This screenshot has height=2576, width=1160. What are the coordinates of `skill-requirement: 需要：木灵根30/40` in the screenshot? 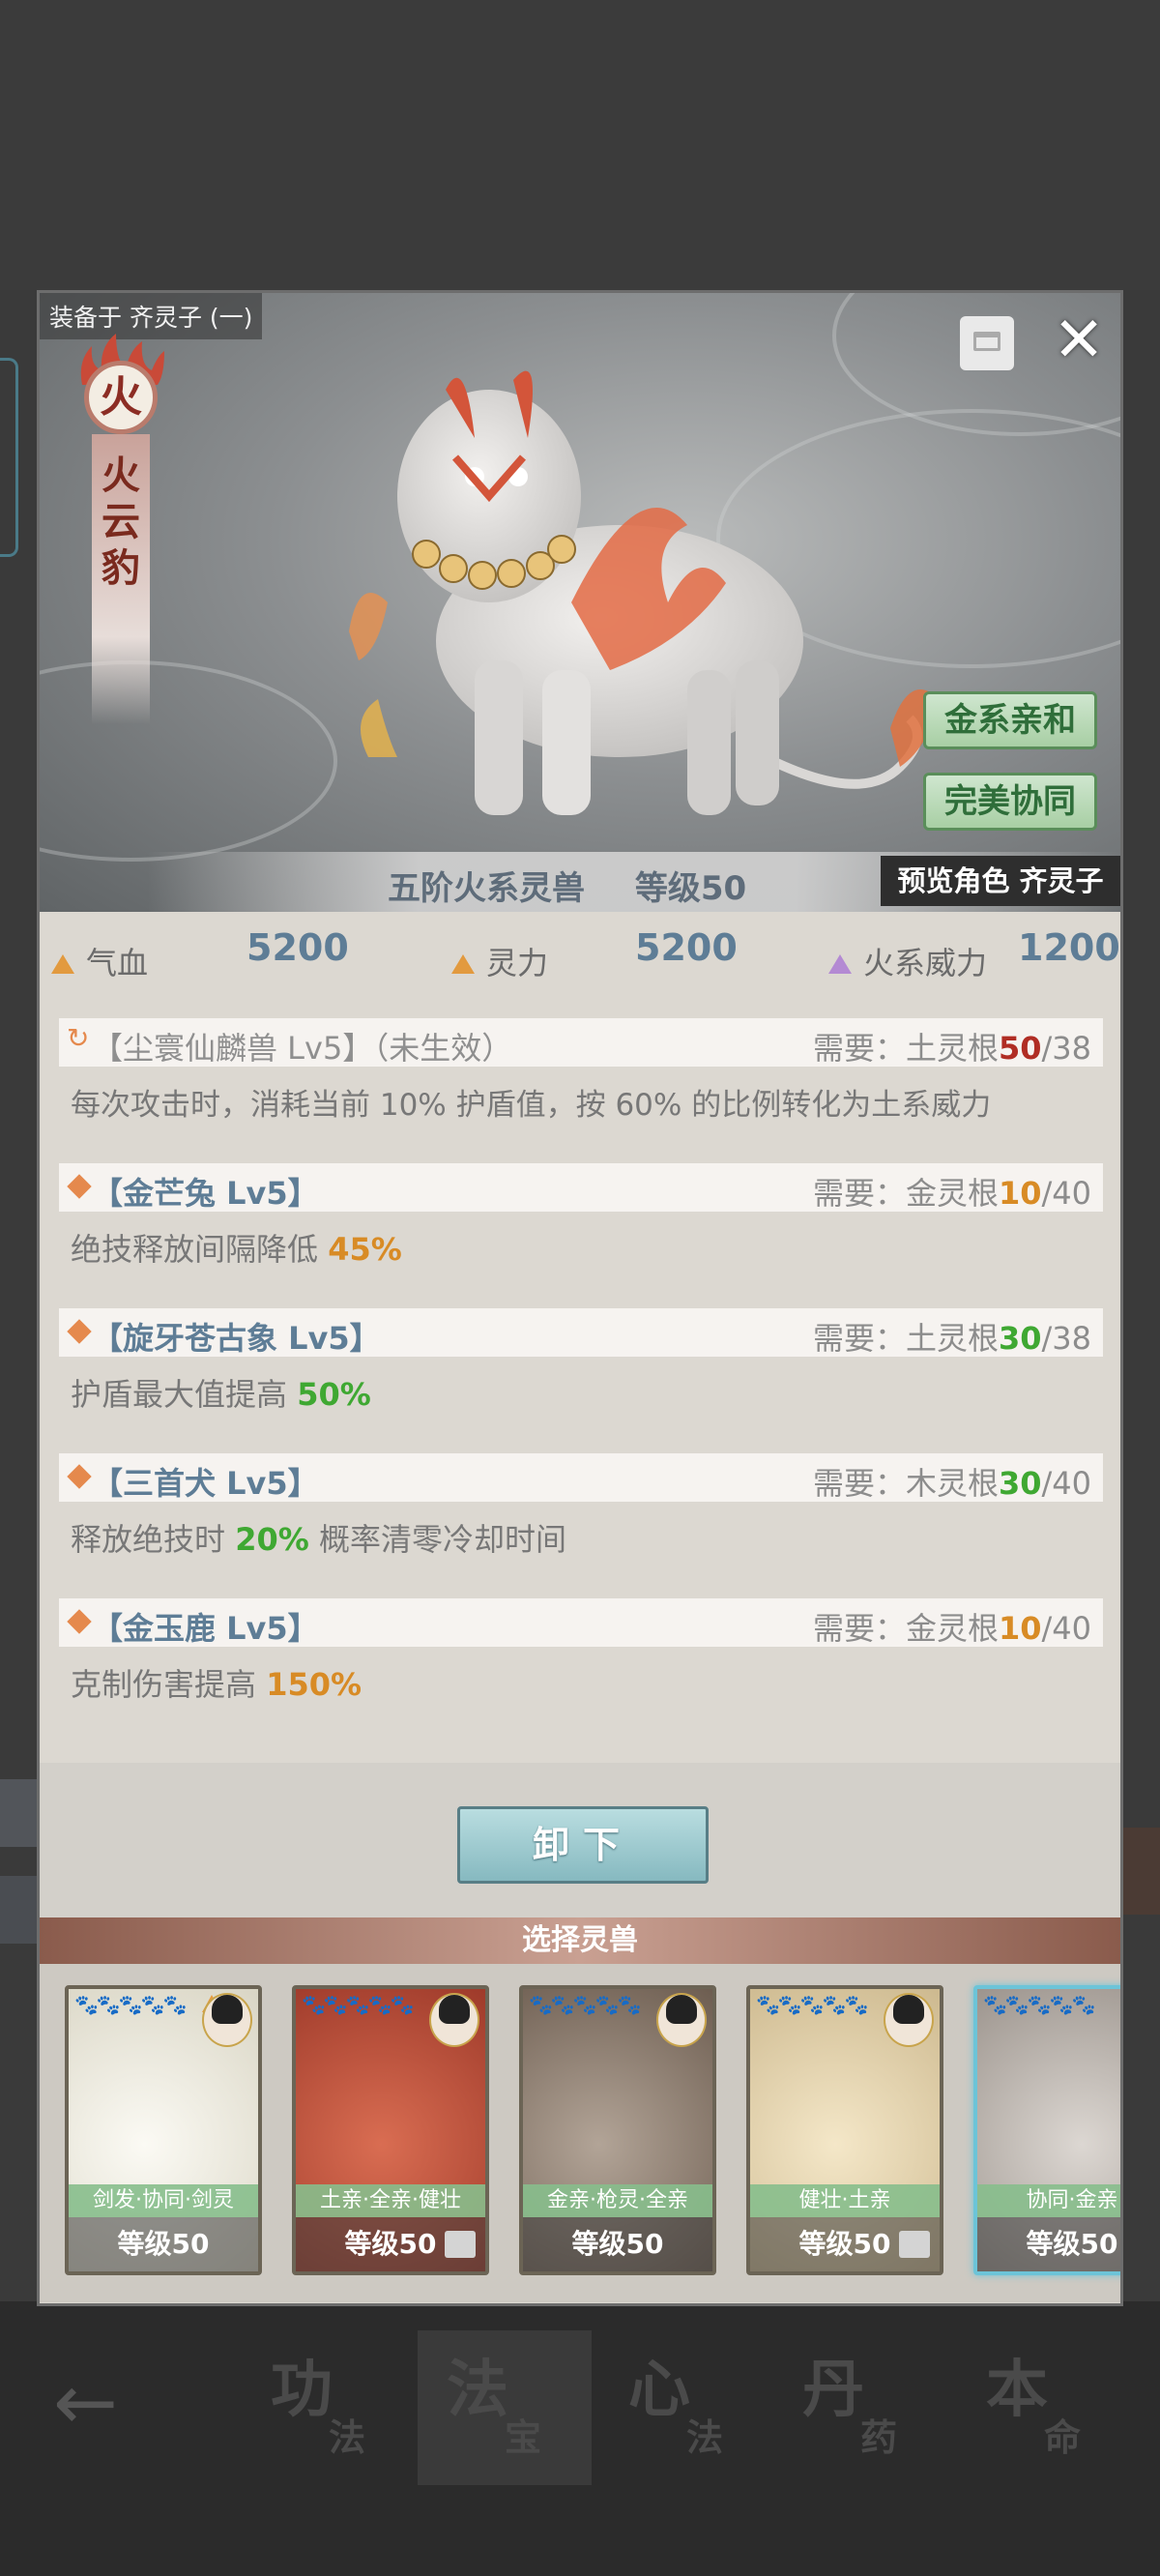 It's located at (952, 1481).